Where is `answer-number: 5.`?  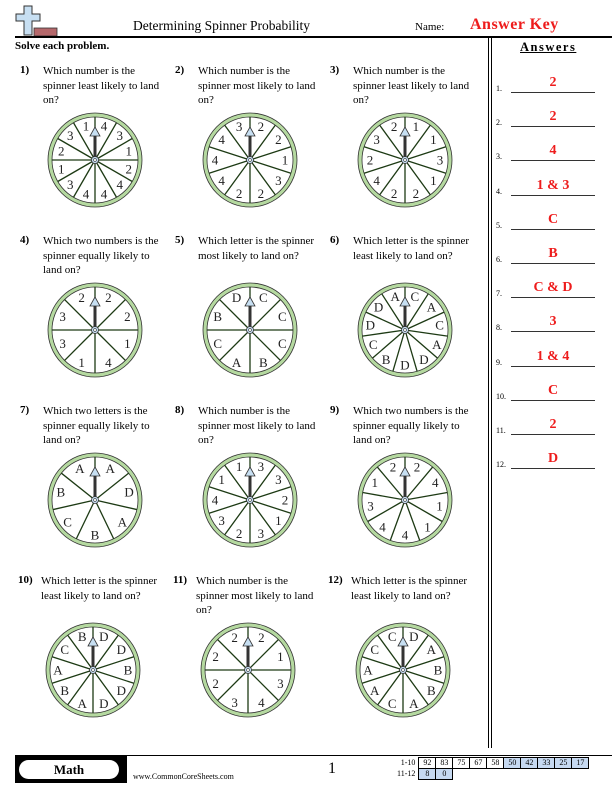
answer-number: 5. is located at coordinates (499, 225).